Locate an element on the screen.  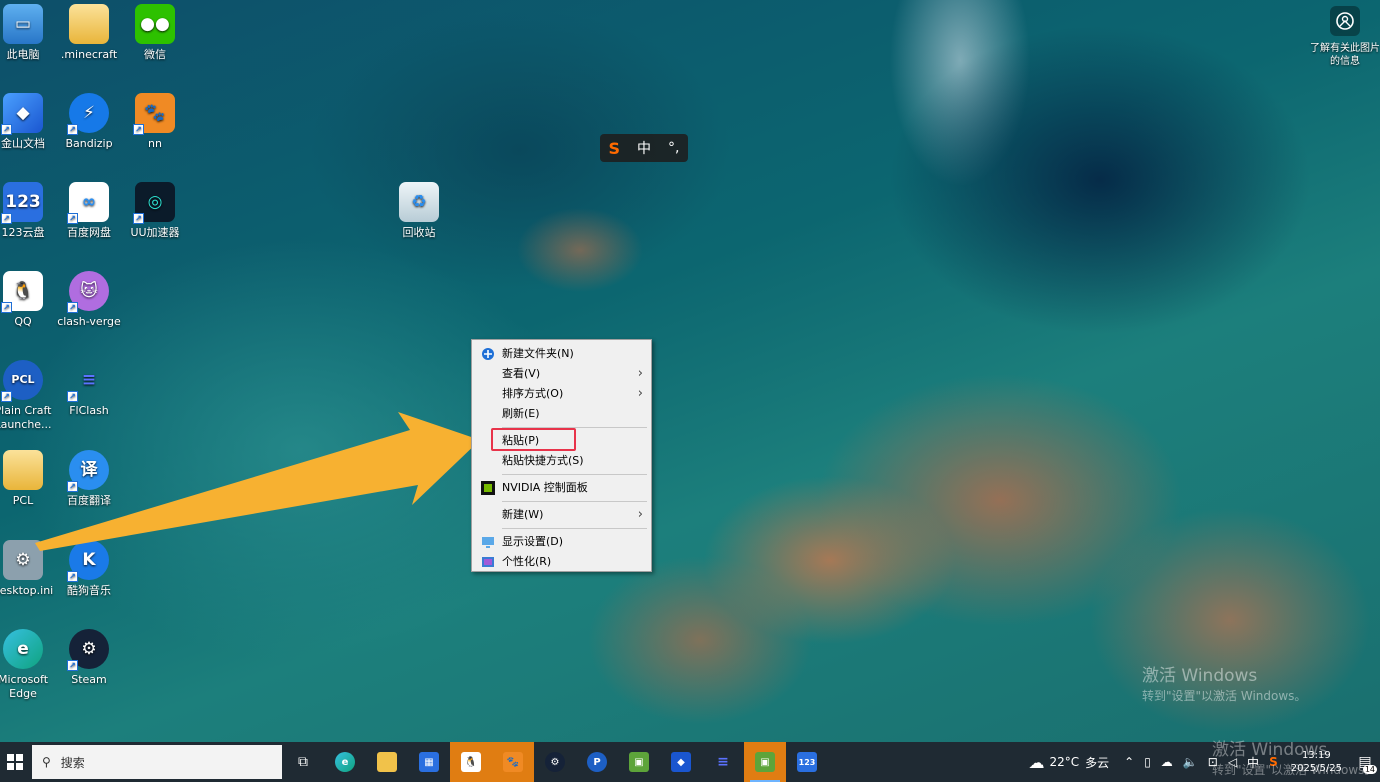
menu-item-nvidia-control-panel: NVIDIA 控制面板 is located at coordinates (561, 488).